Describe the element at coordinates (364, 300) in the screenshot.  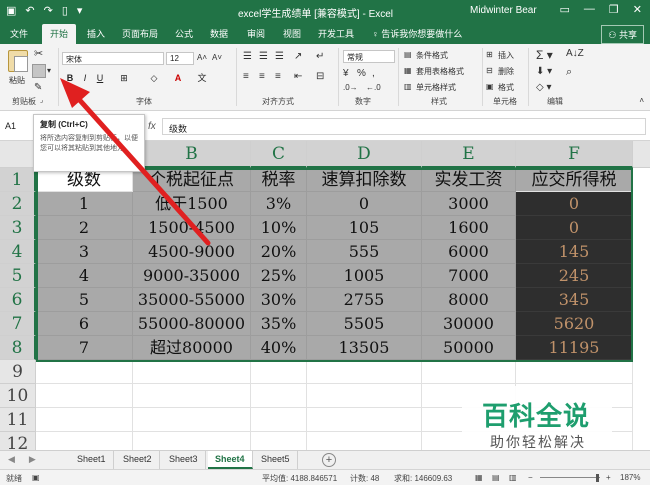
I see `table-cell: 2755` at that location.